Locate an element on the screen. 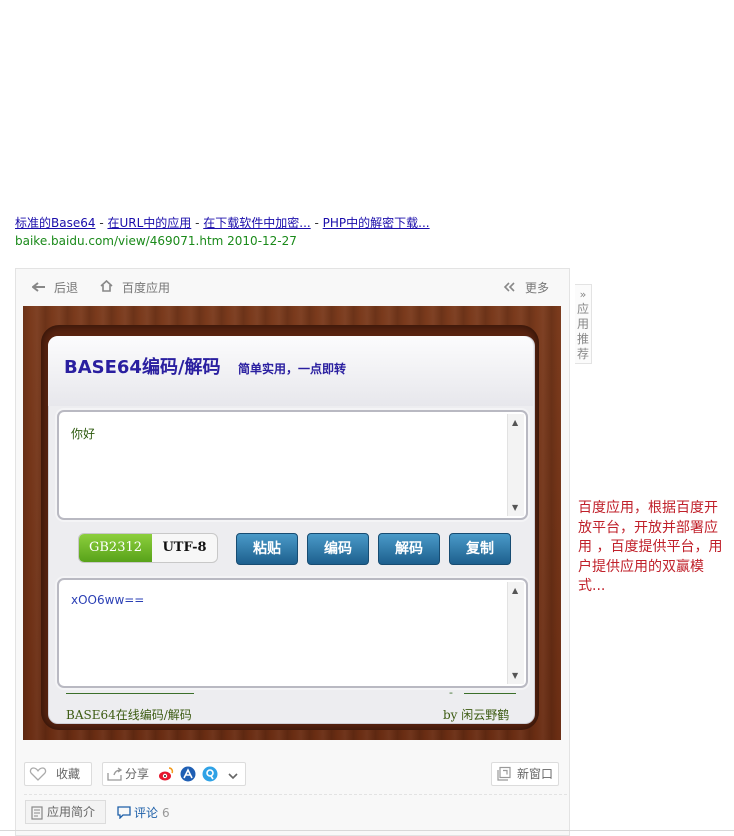  tab-app-intro-label: 应用简介 is located at coordinates (71, 812).